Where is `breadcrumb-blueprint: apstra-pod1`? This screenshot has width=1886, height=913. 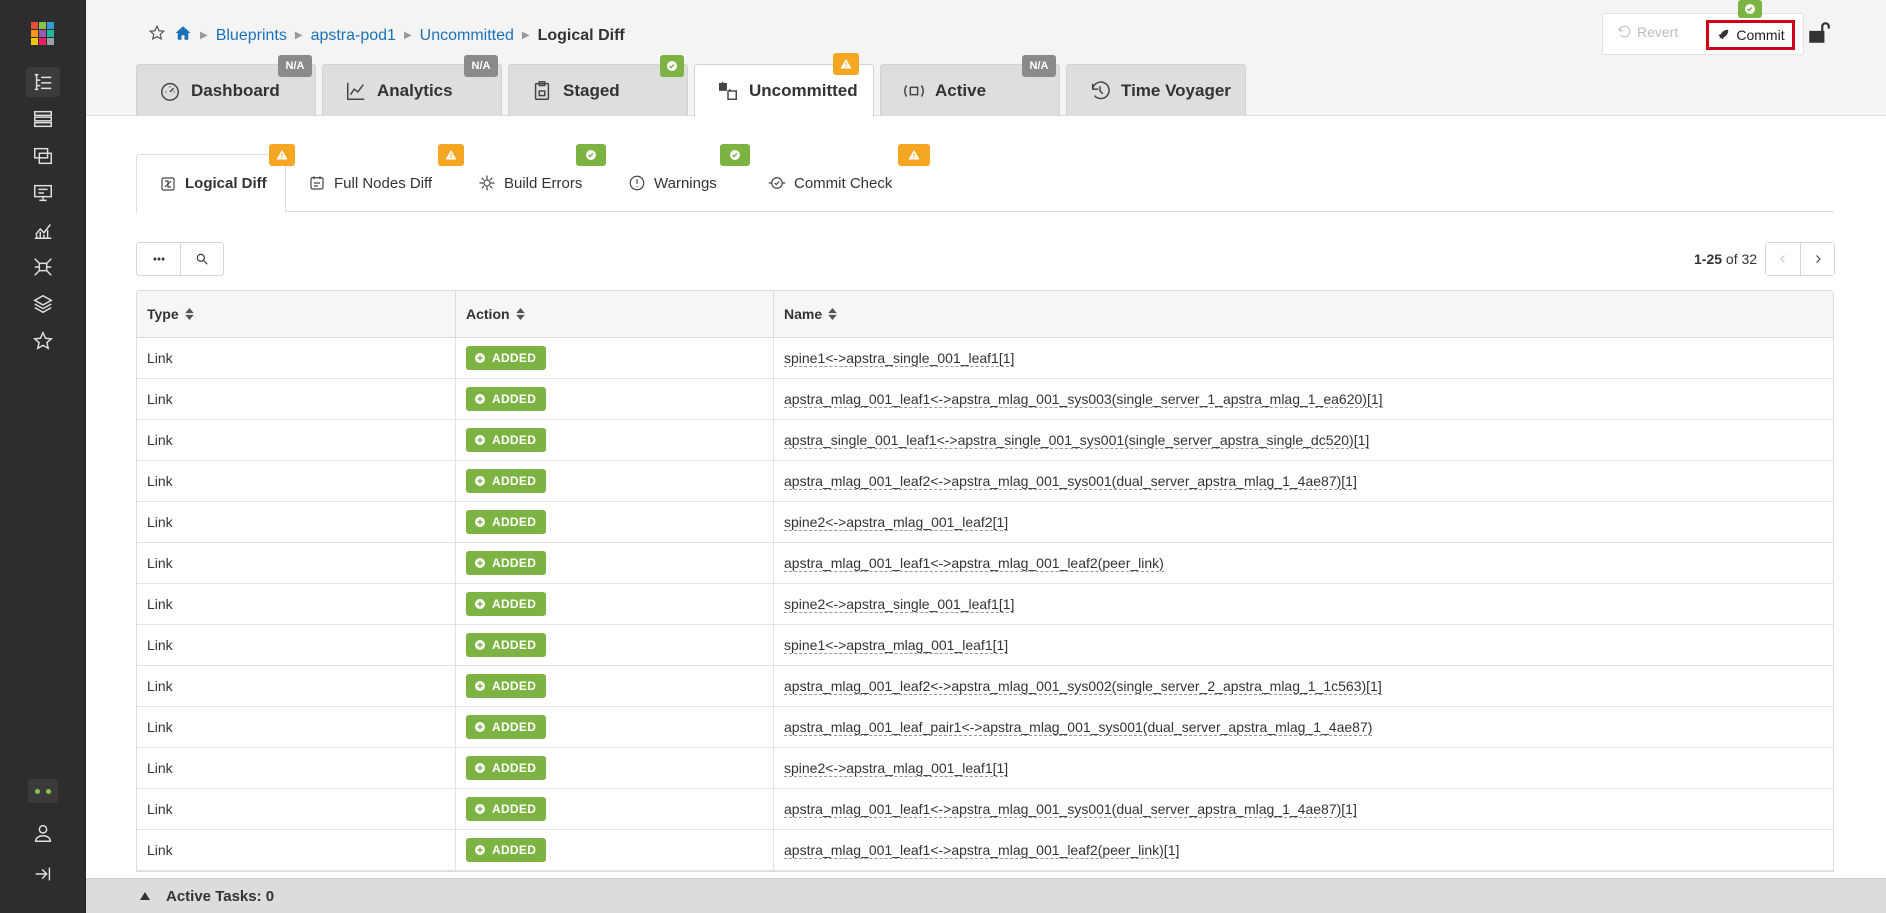
breadcrumb-blueprint: apstra-pod1 is located at coordinates (353, 36).